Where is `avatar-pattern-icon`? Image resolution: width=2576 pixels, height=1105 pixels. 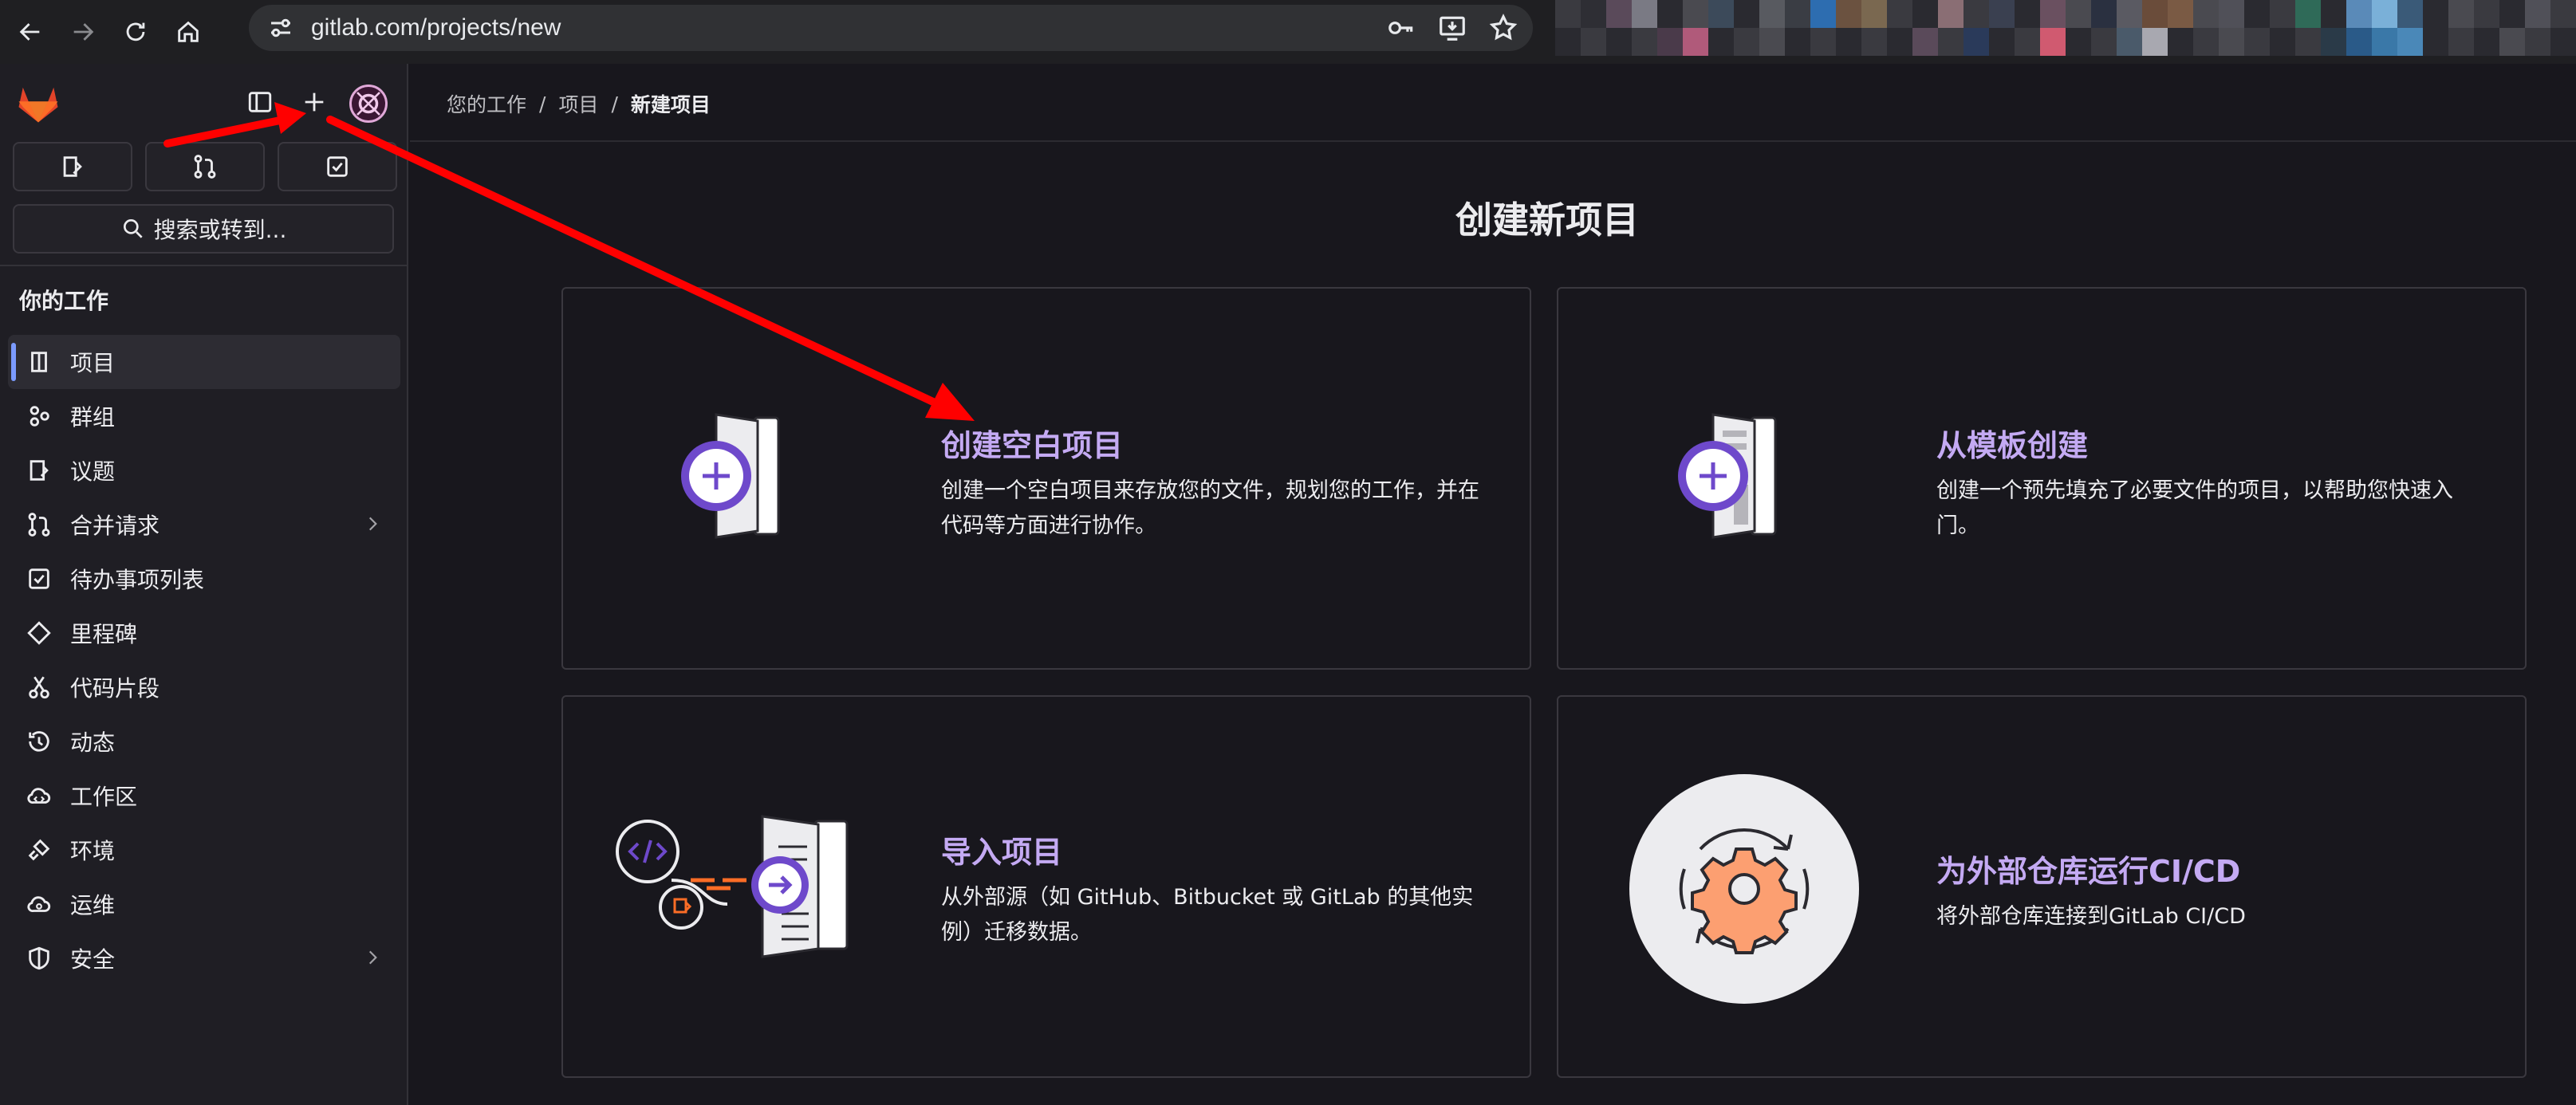 avatar-pattern-icon is located at coordinates (368, 104).